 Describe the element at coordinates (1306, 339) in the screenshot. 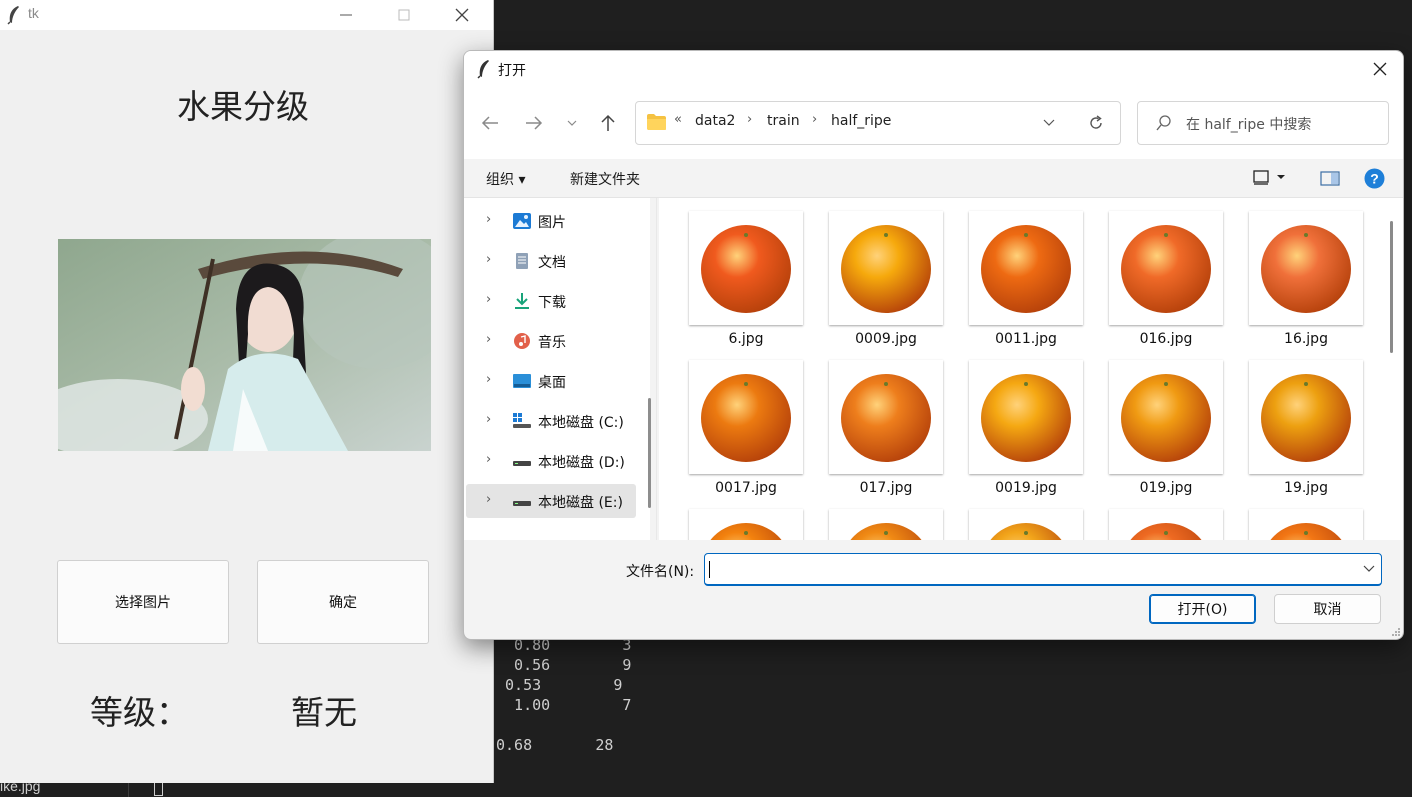

I see `file-name: 16.jpg` at that location.